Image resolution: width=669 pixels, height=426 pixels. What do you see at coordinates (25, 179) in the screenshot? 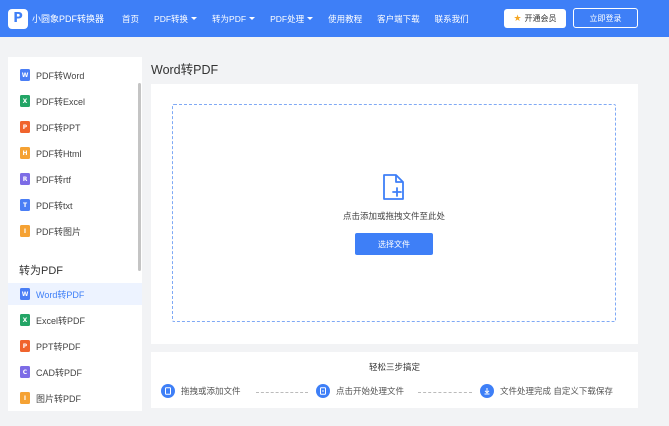
I see `rtf-file-icon: R` at bounding box center [25, 179].